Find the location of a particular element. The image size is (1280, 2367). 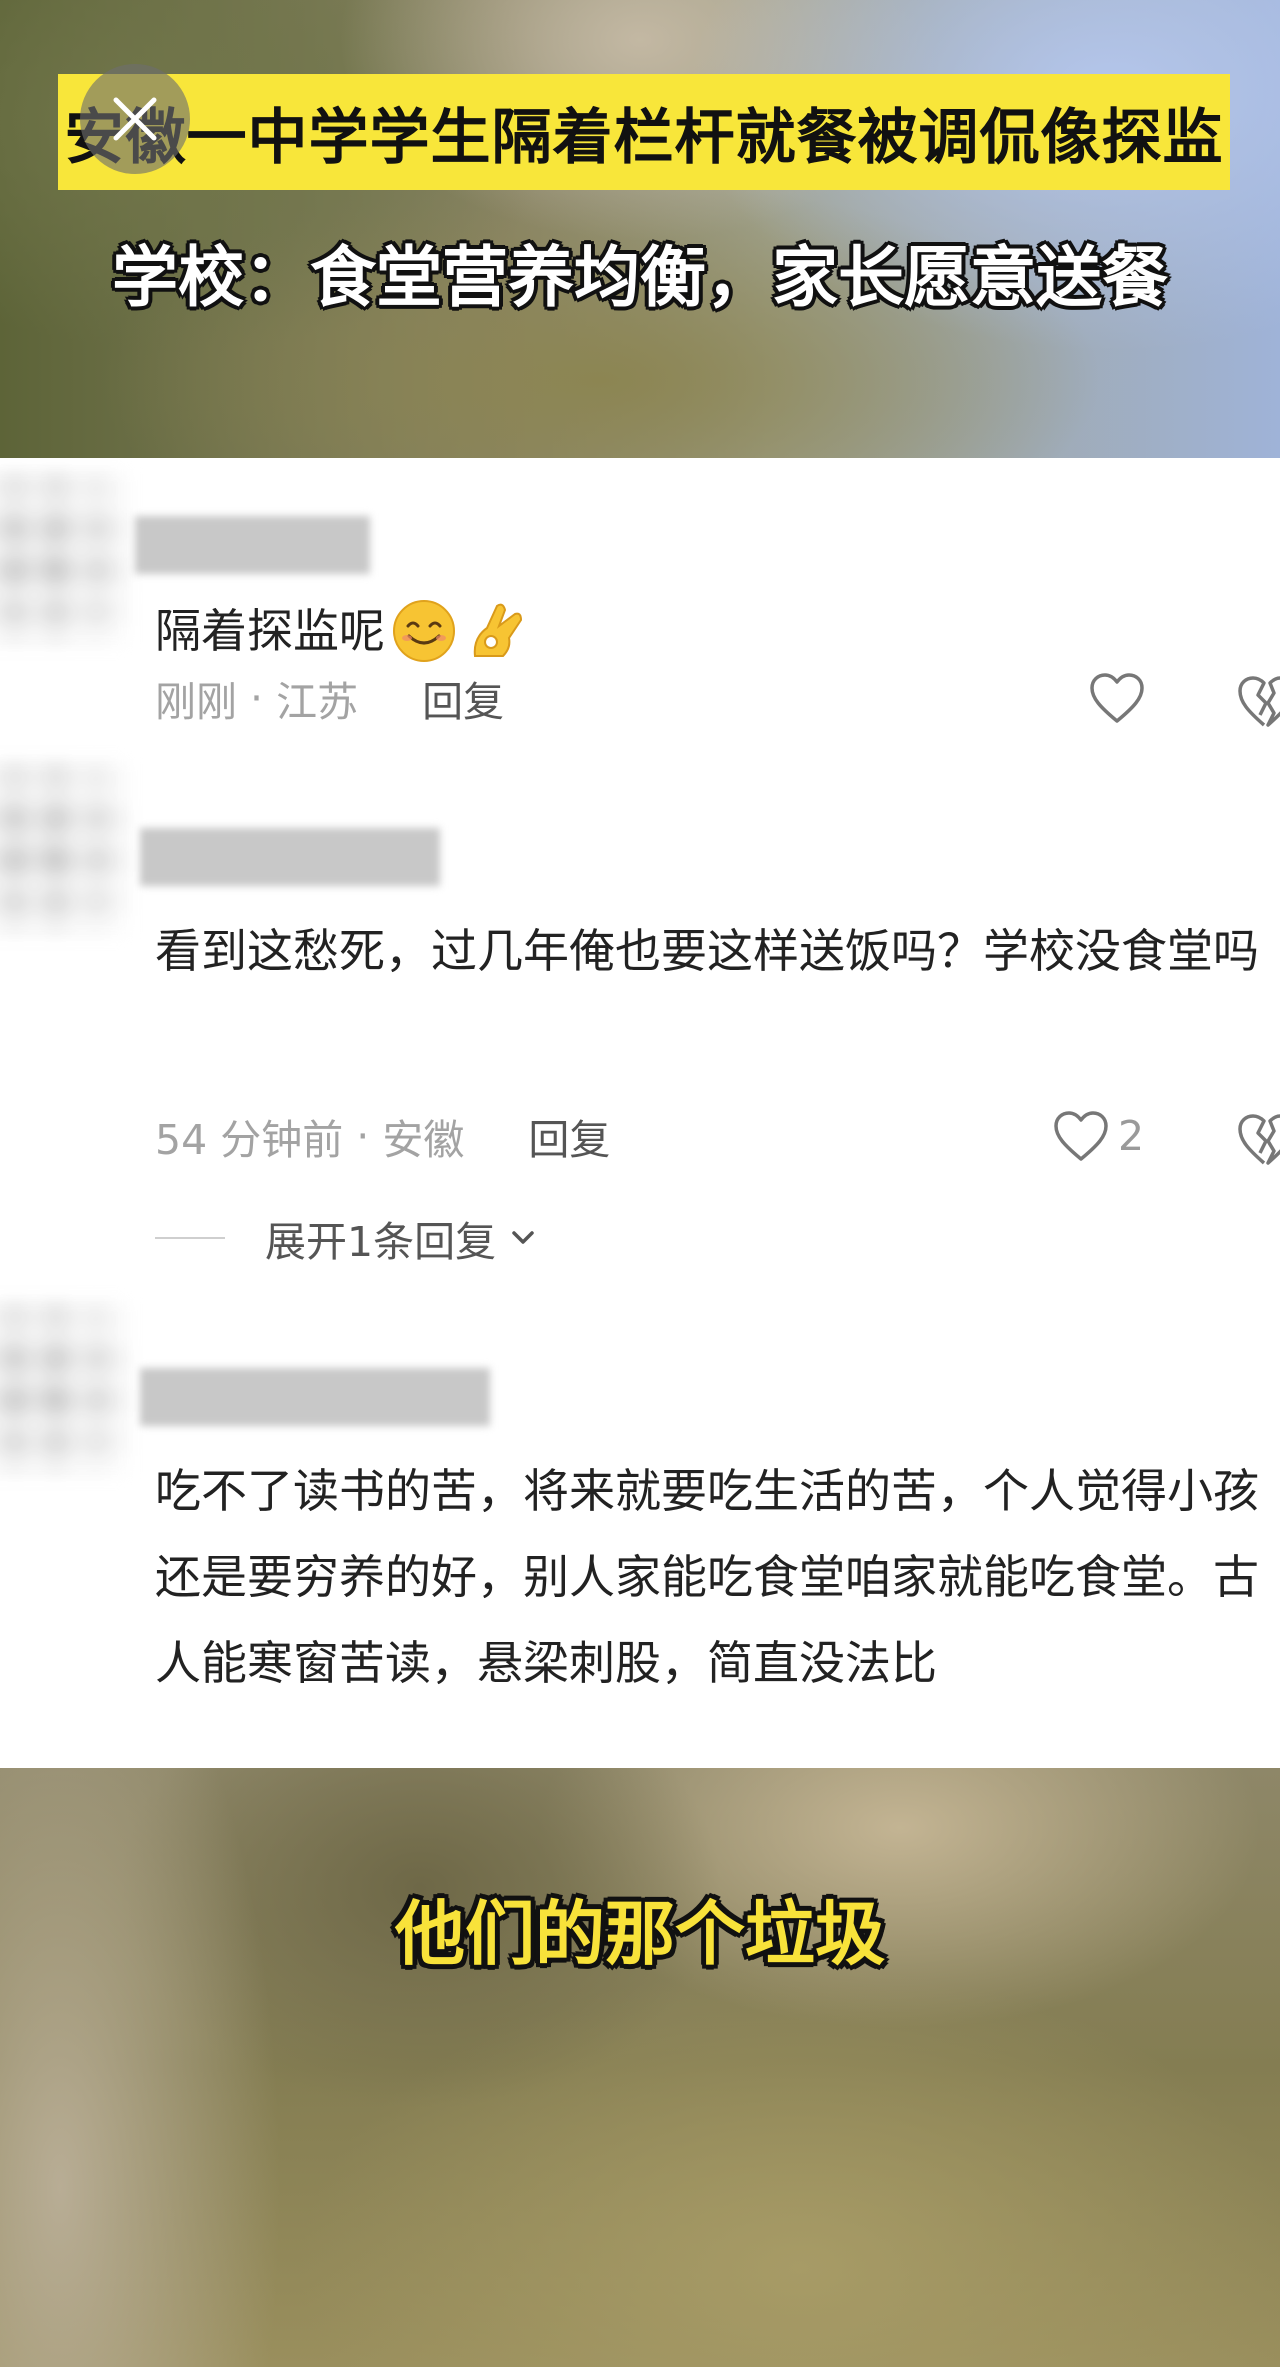

chevron-down-icon is located at coordinates (523, 1237).